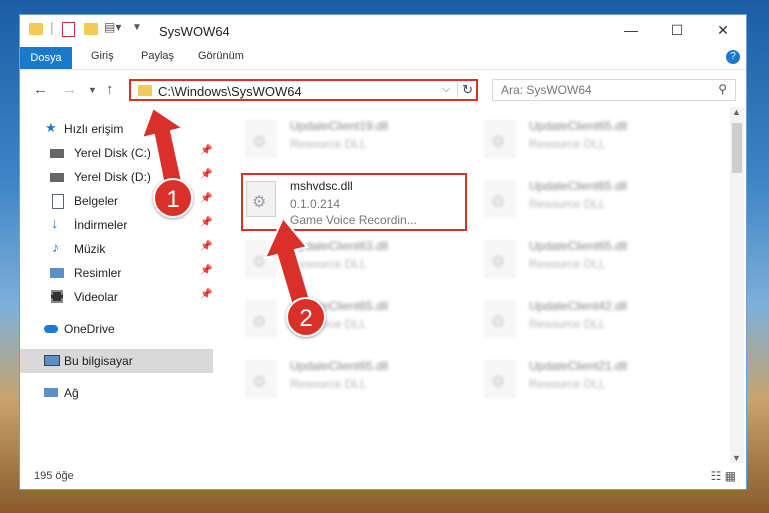 This screenshot has height=513, width=769. What do you see at coordinates (306, 317) in the screenshot?
I see `step-badge-2: 2` at bounding box center [306, 317].